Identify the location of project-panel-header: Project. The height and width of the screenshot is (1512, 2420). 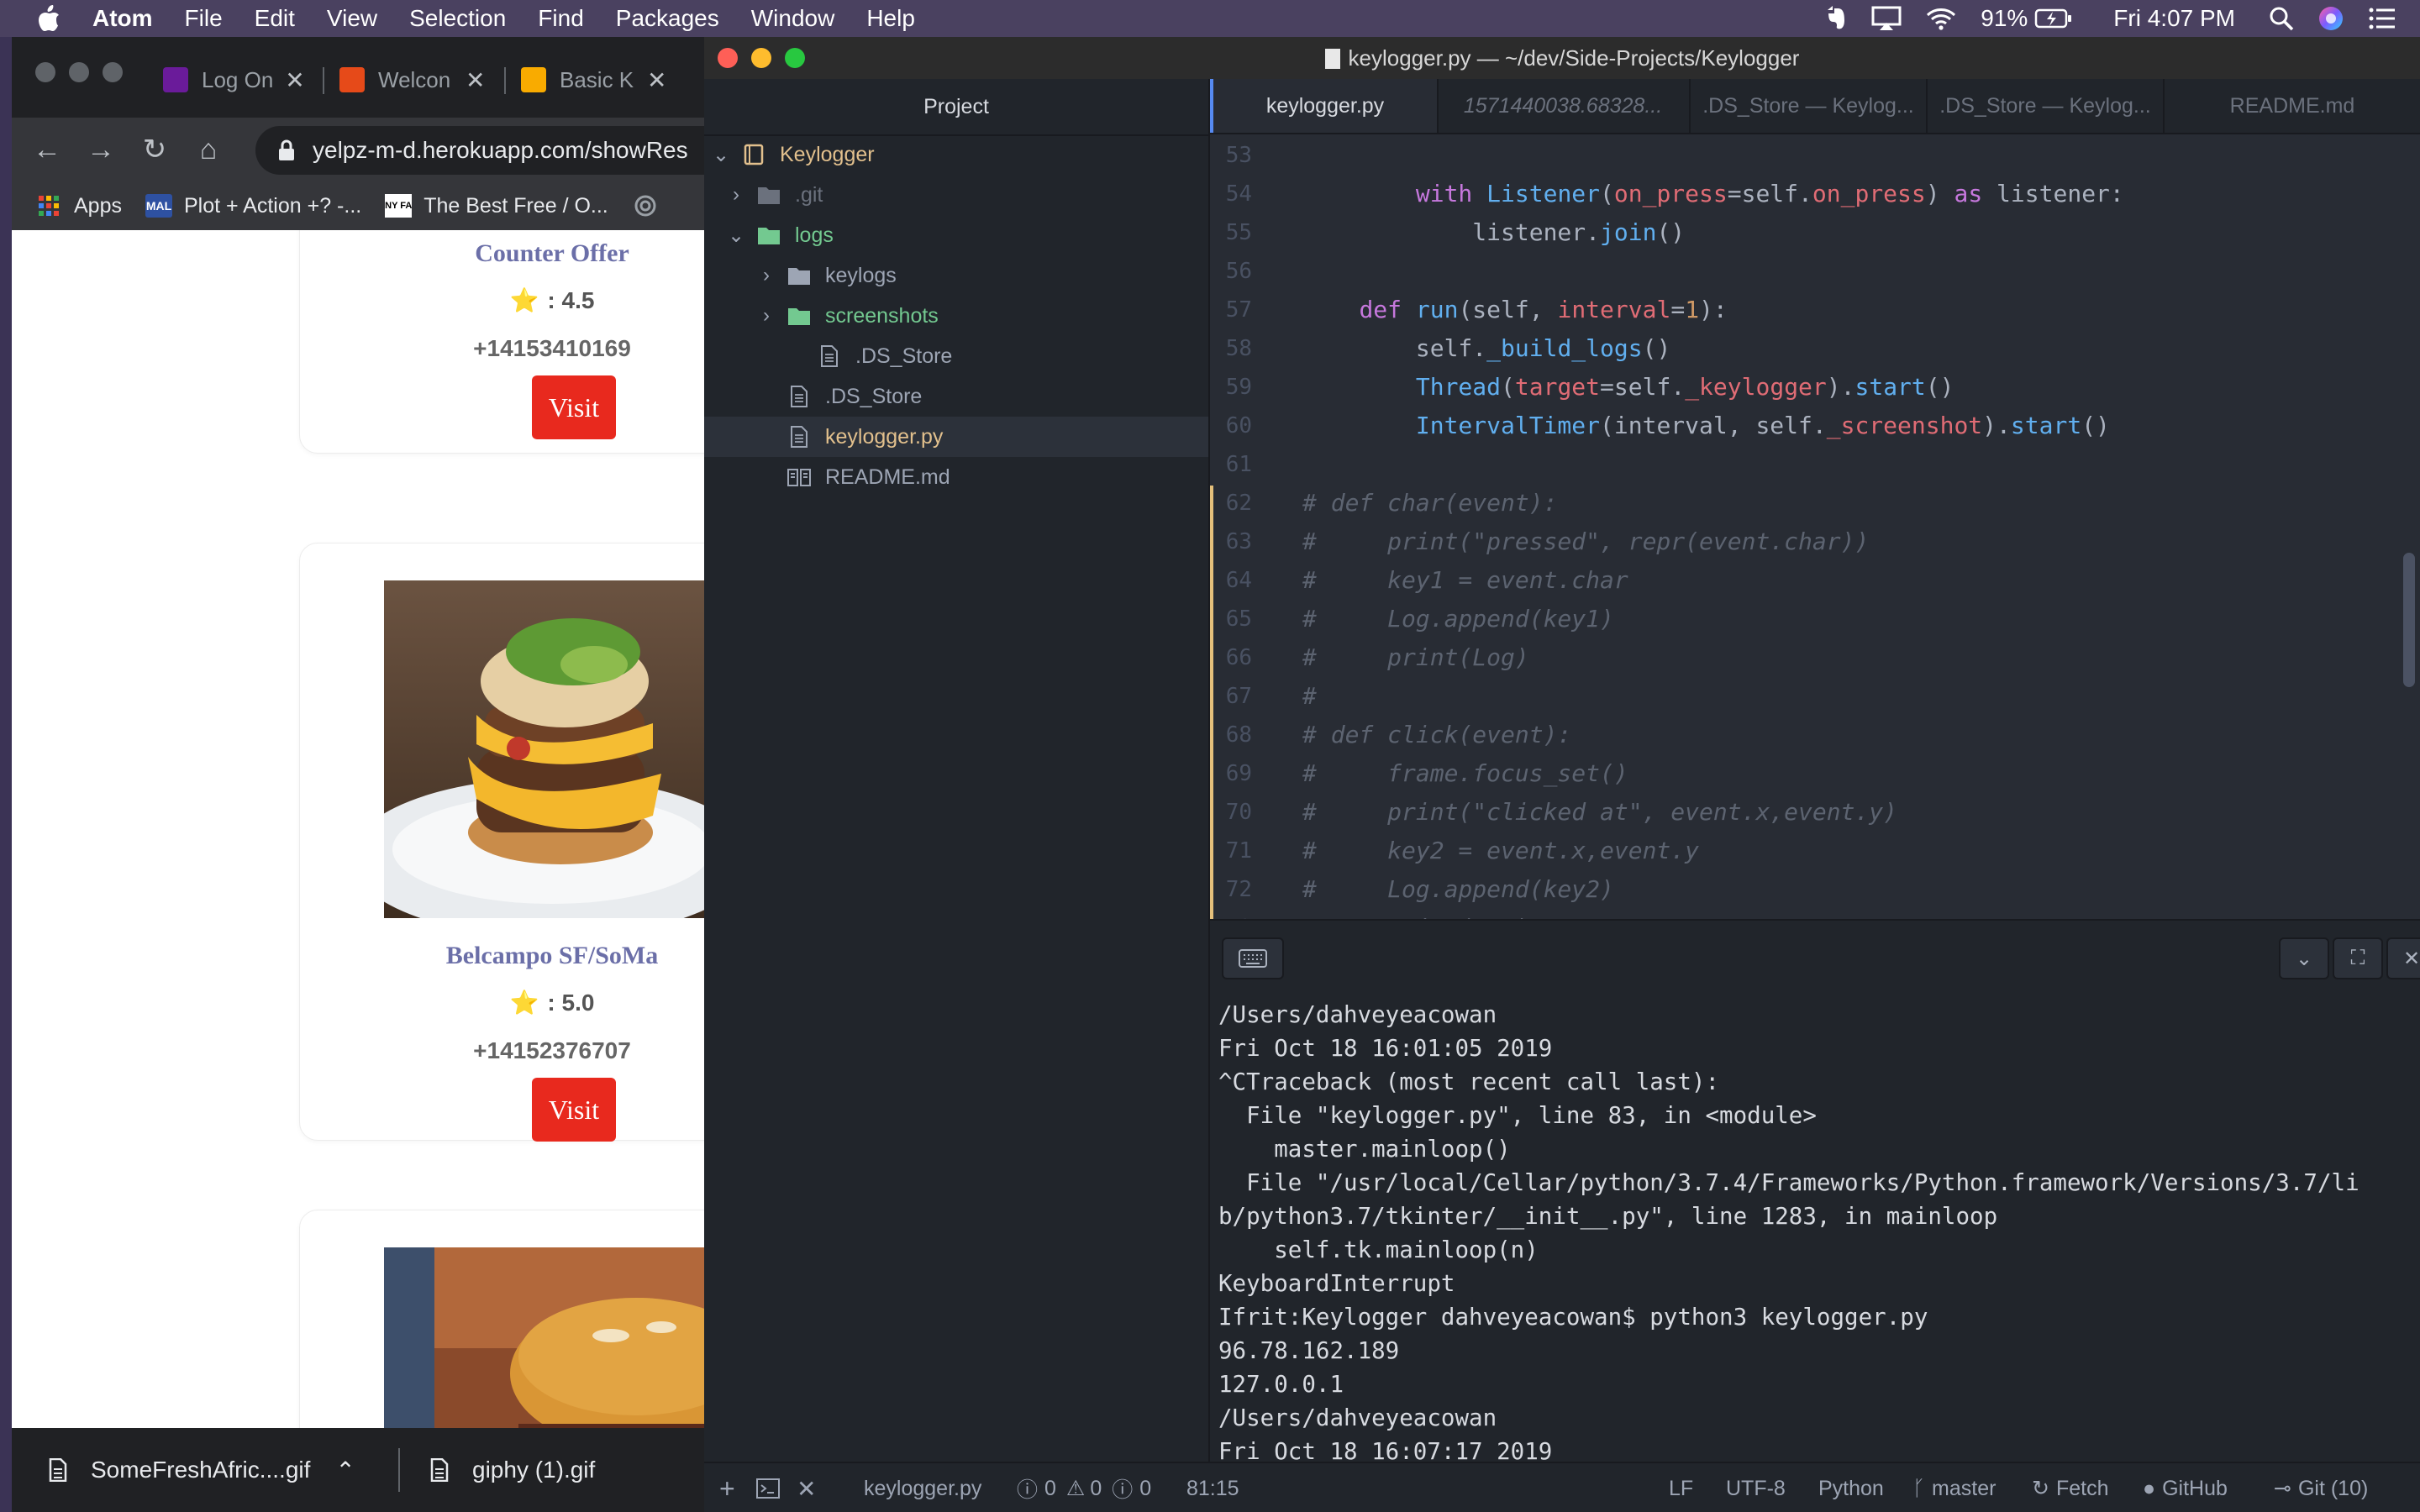
(956, 107).